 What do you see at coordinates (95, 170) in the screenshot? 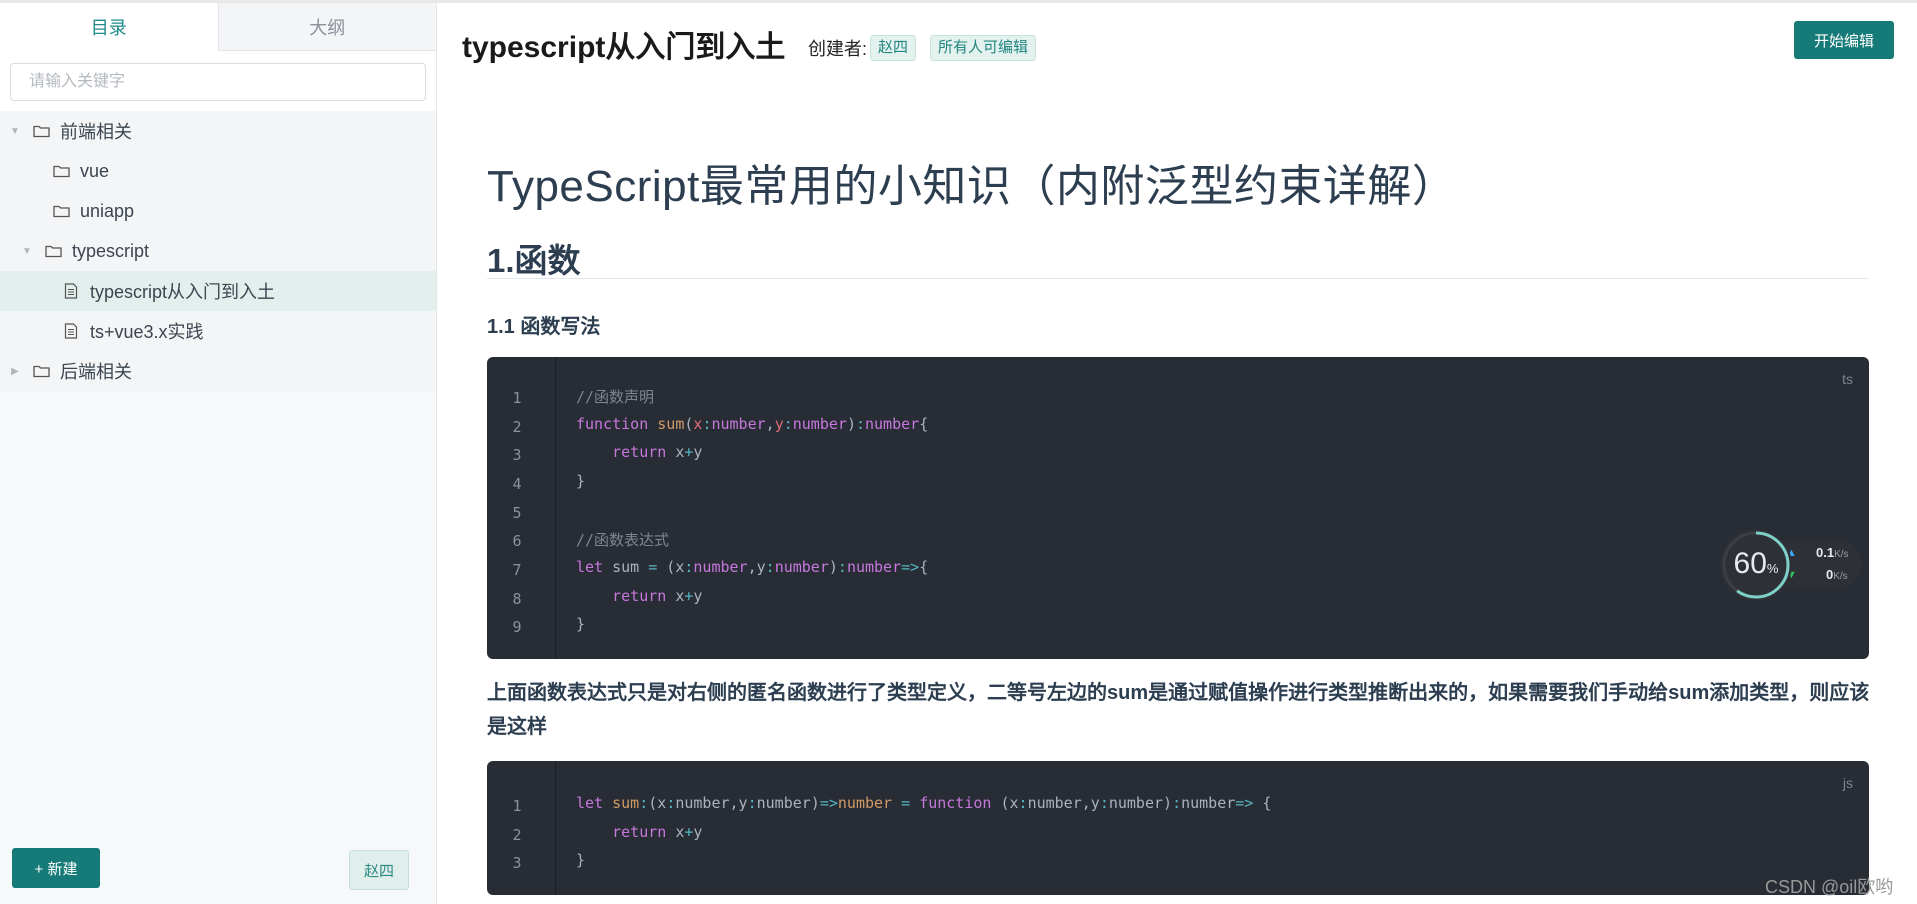
I see `tree-item-label: vue` at bounding box center [95, 170].